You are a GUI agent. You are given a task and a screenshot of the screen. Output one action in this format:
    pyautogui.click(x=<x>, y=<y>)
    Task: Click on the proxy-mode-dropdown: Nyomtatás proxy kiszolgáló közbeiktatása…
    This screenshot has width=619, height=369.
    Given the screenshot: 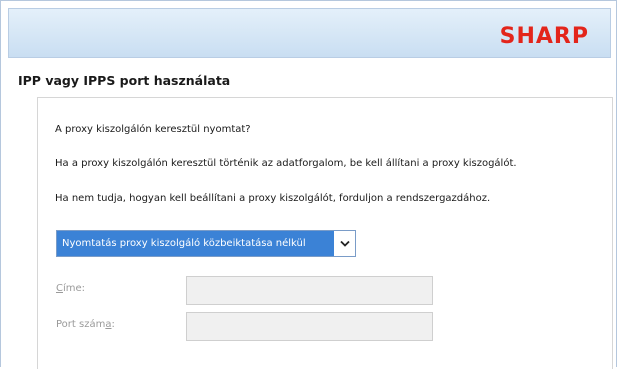 What is the action you would take?
    pyautogui.click(x=206, y=243)
    